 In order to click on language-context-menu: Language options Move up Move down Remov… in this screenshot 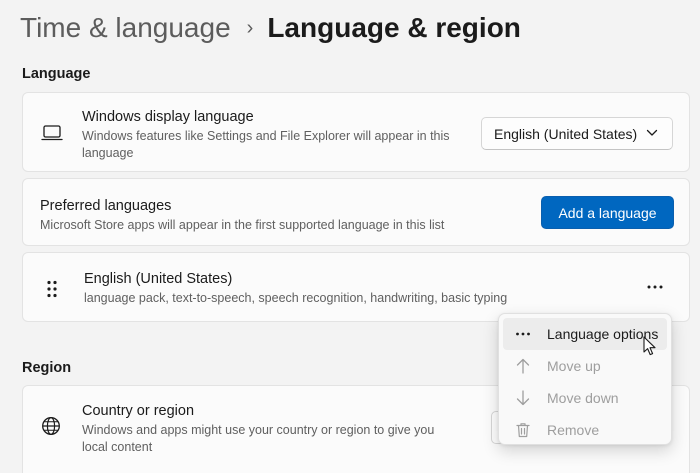, I will do `click(585, 379)`.